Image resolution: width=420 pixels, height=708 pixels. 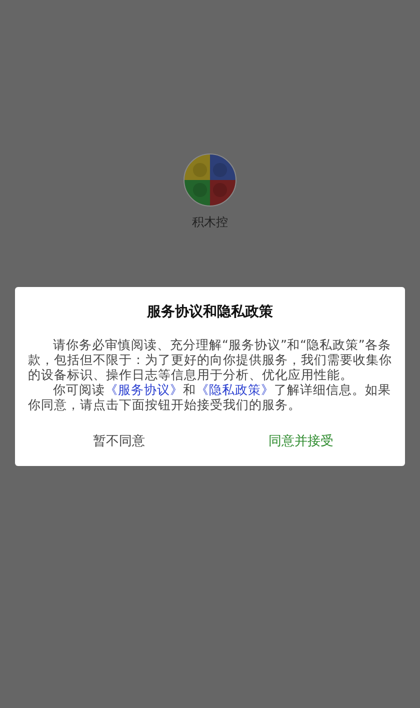 What do you see at coordinates (235, 389) in the screenshot?
I see `policy-link: 《隐私政策》` at bounding box center [235, 389].